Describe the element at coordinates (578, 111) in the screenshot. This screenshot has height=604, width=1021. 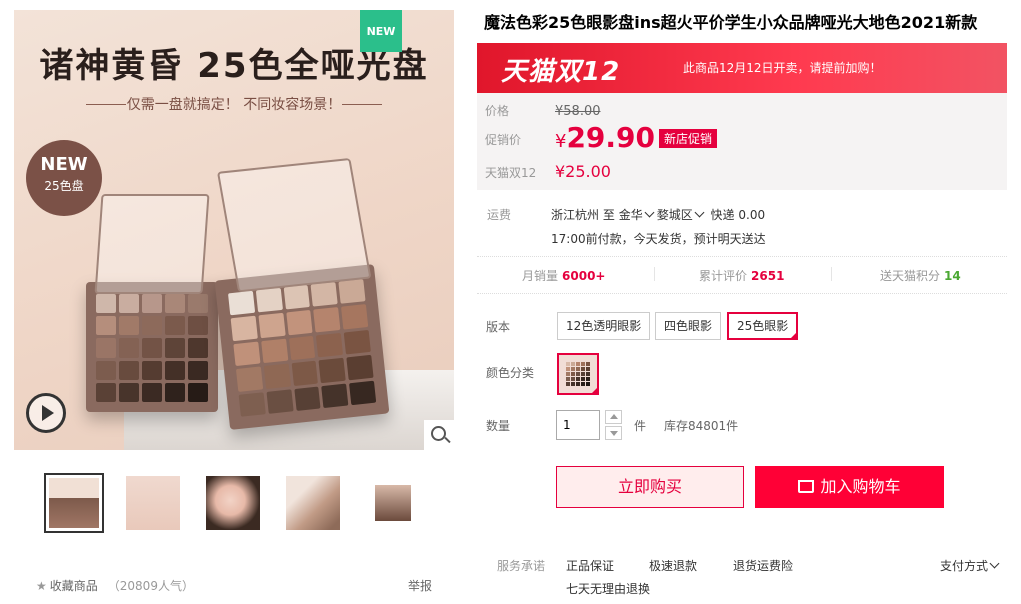
I see `original-price: ¥58.00` at that location.